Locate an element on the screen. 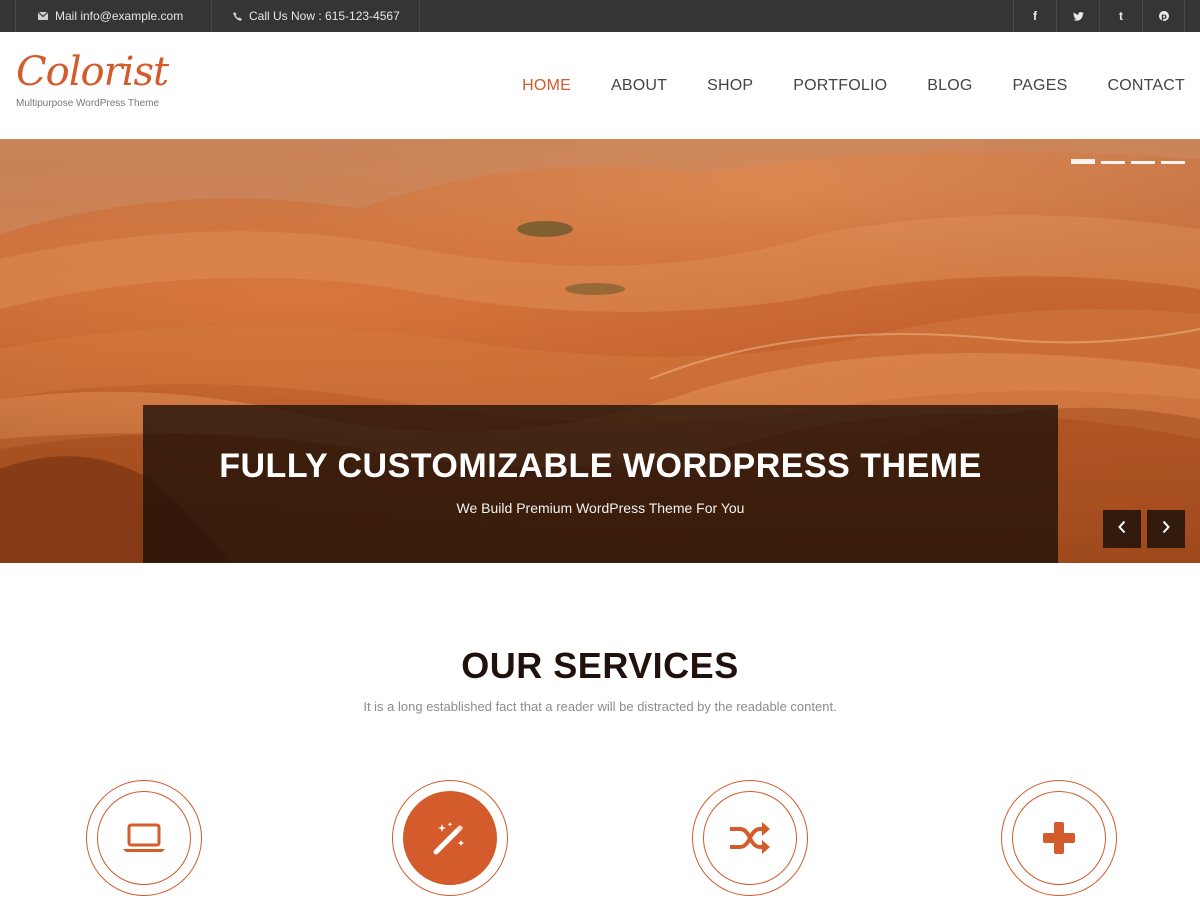 This screenshot has height=900, width=1200. top-bar-phone: Call Us Now : 615-123-4567 is located at coordinates (315, 16).